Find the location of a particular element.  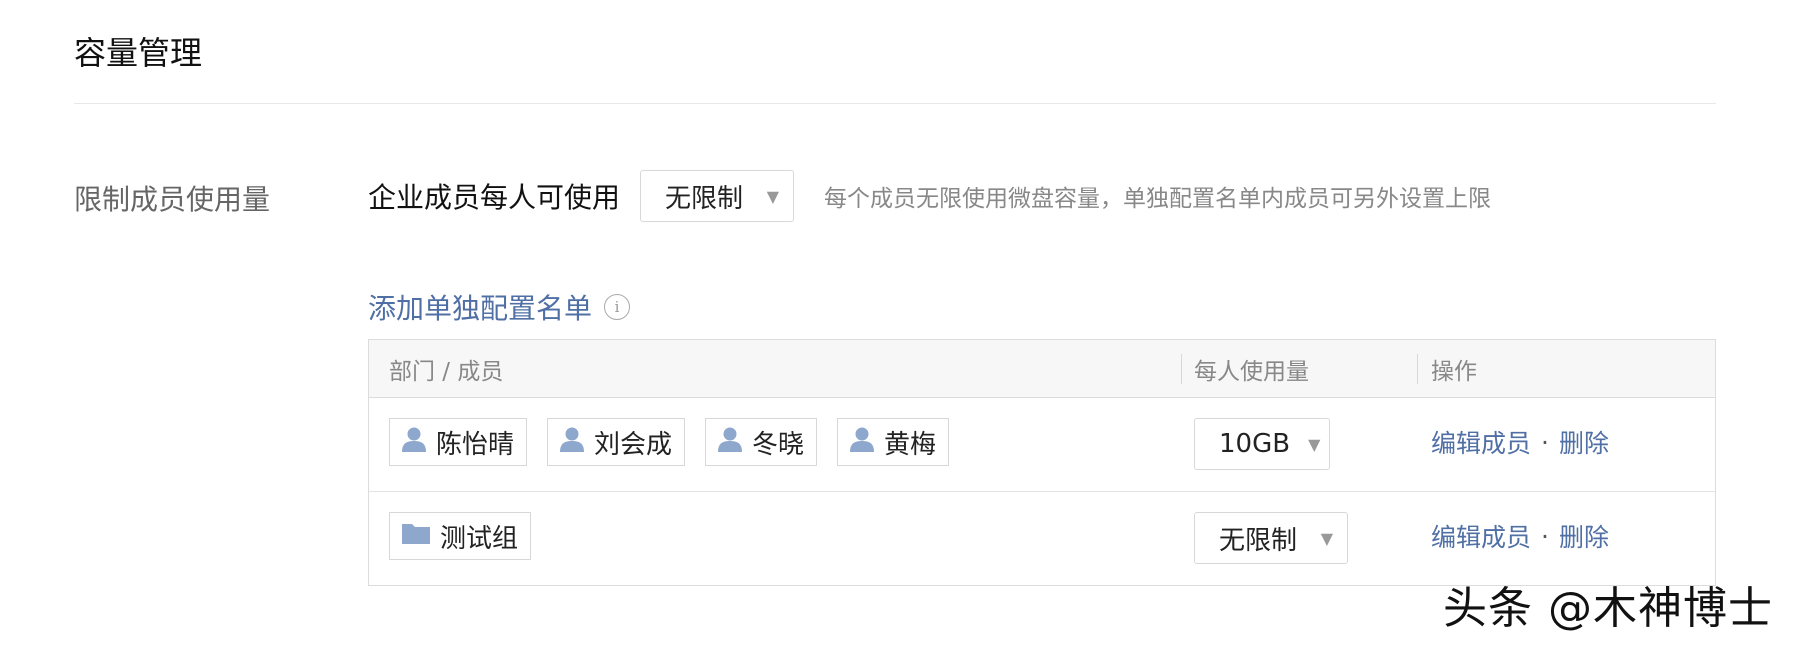

member-name: 陈怡晴 is located at coordinates (475, 444).